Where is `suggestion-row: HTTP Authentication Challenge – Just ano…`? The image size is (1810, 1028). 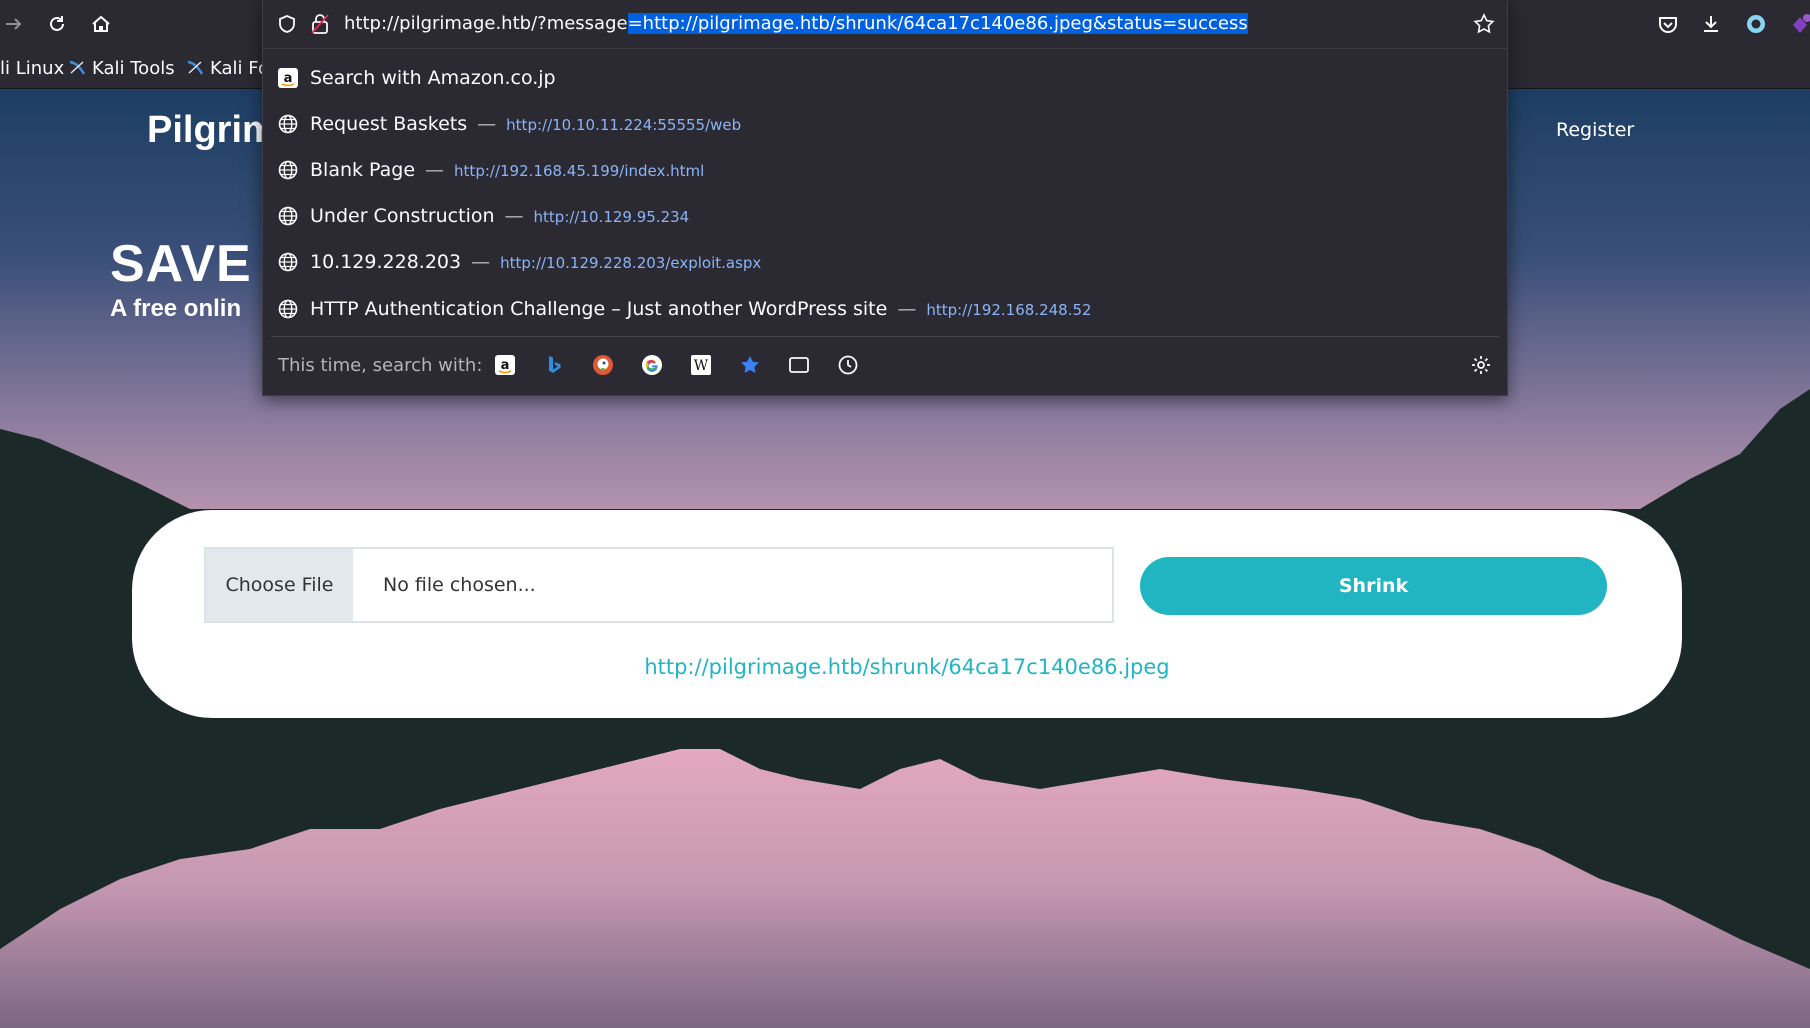 suggestion-row: HTTP Authentication Challenge – Just ano… is located at coordinates (885, 309).